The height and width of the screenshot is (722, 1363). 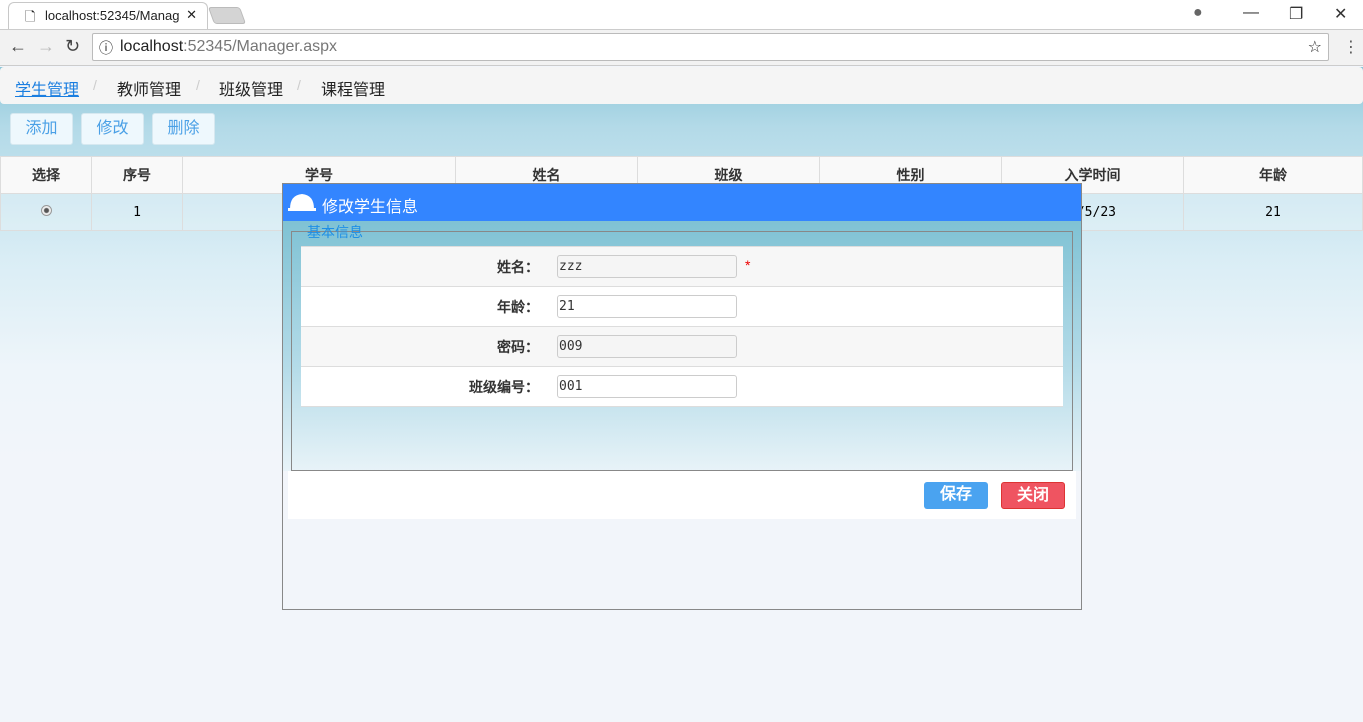 I want to click on fieldset-legend: 基本信息, so click(x=335, y=232).